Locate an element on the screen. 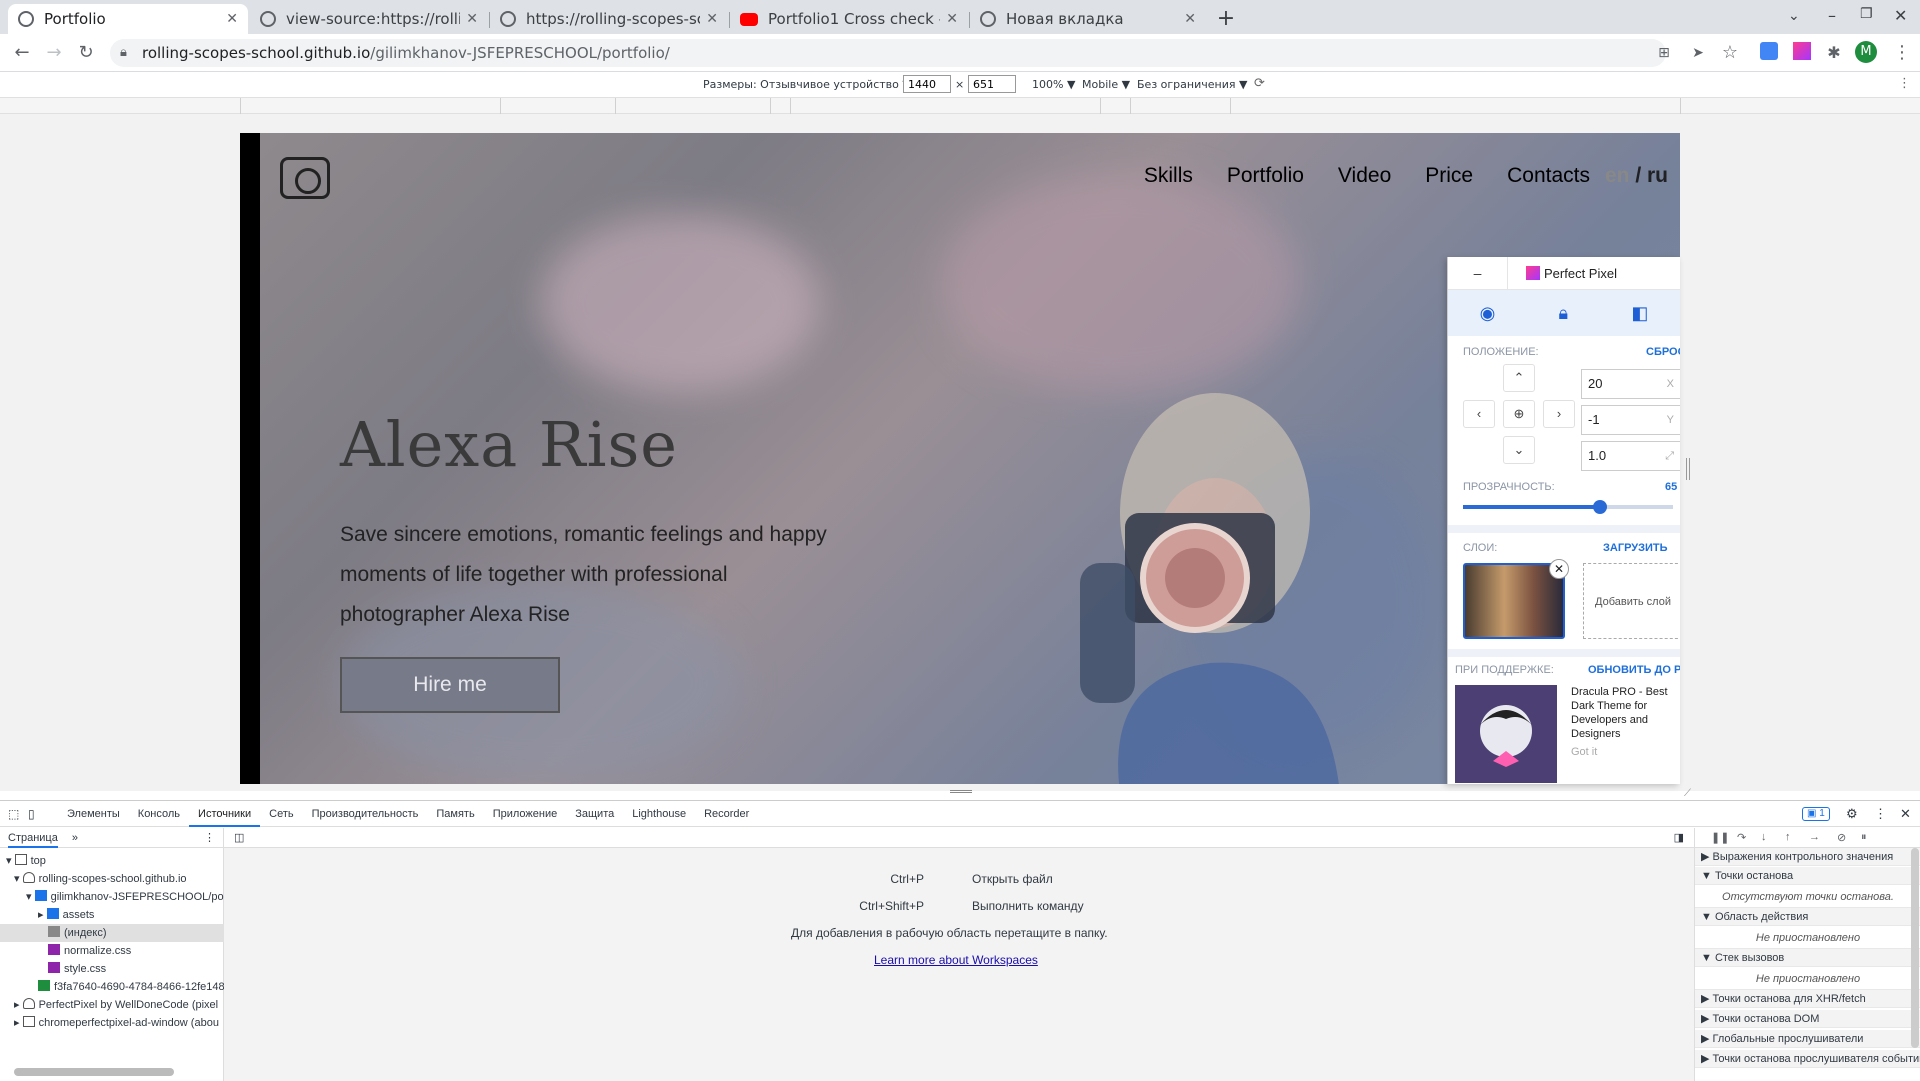  event-listener-breakpoints-section: ▶ Точки останова прослушивателя событий is located at coordinates (1807, 1059).